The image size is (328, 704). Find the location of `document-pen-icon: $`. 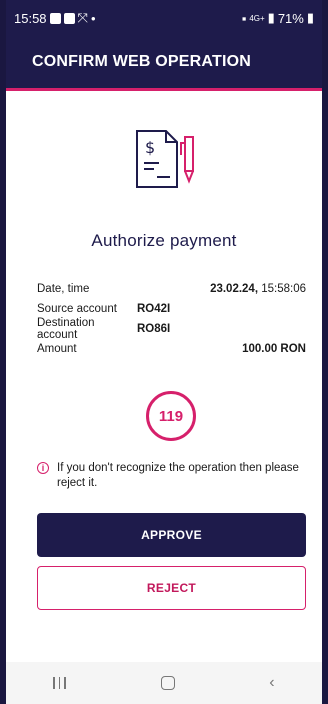

document-pen-icon: $ is located at coordinates (165, 159).